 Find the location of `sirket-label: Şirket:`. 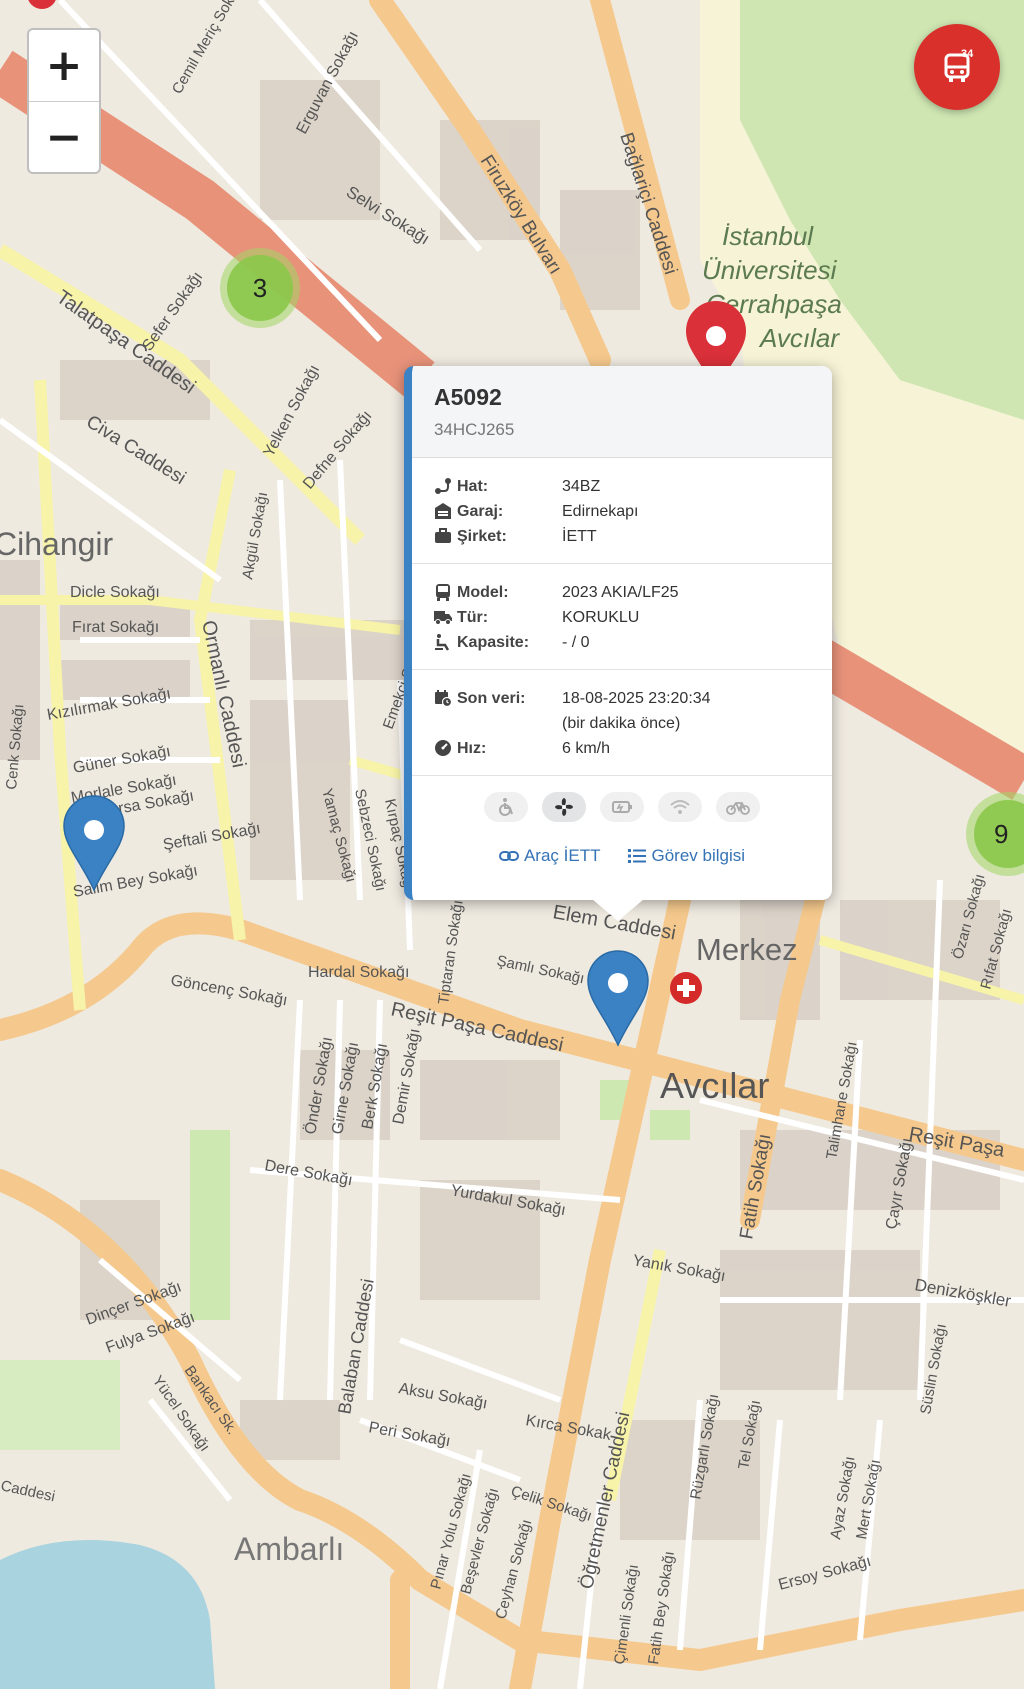

sirket-label: Şirket: is located at coordinates (482, 536).